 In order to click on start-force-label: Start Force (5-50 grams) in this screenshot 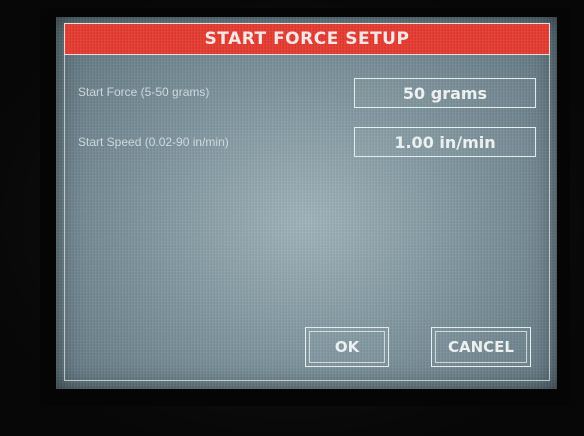, I will do `click(144, 92)`.